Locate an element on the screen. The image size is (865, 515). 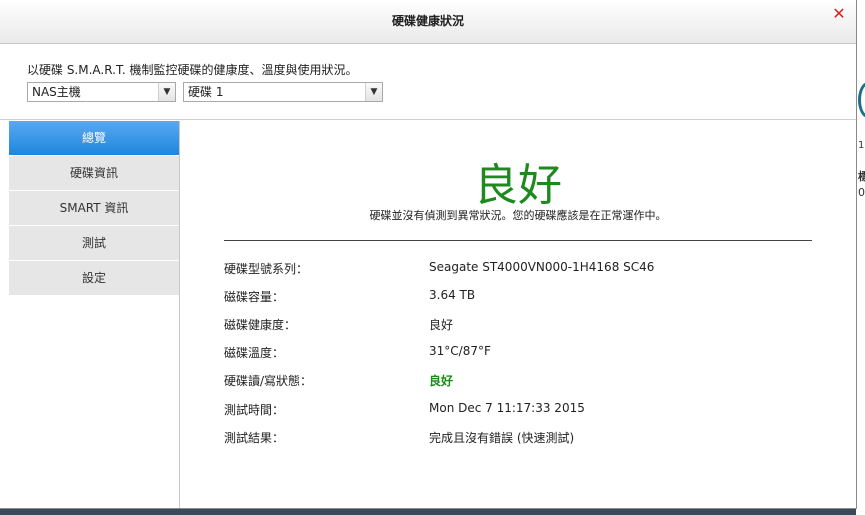
host-select: NAS主機 ▼ is located at coordinates (101, 92).